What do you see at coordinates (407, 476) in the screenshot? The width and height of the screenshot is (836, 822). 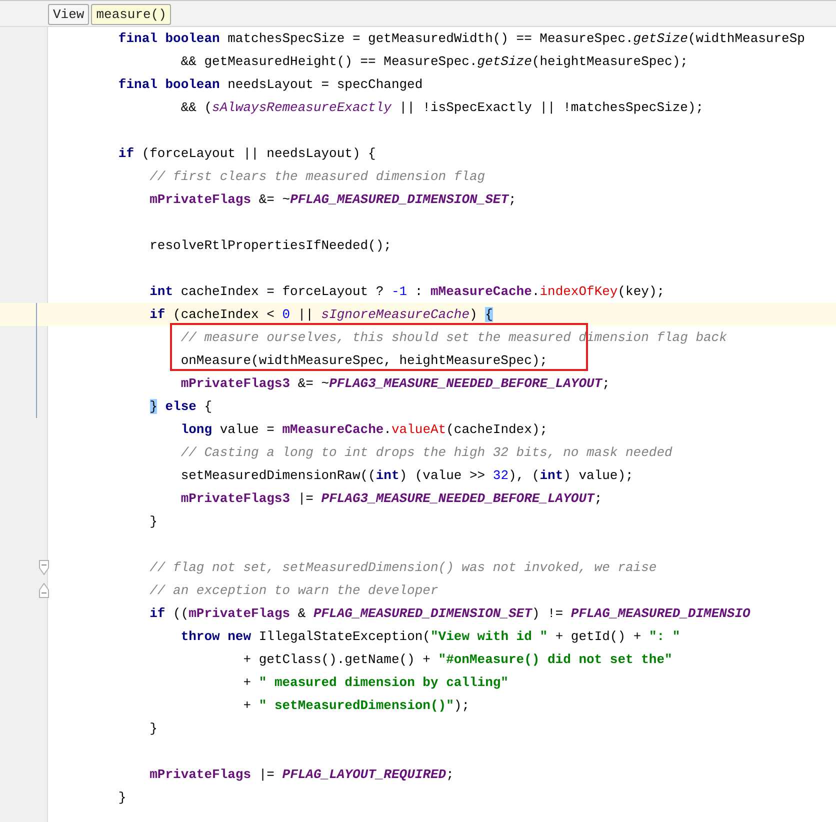 I see `code-line: setMeasuredDimensionRaw((int) (value >> 32), (int) value);` at bounding box center [407, 476].